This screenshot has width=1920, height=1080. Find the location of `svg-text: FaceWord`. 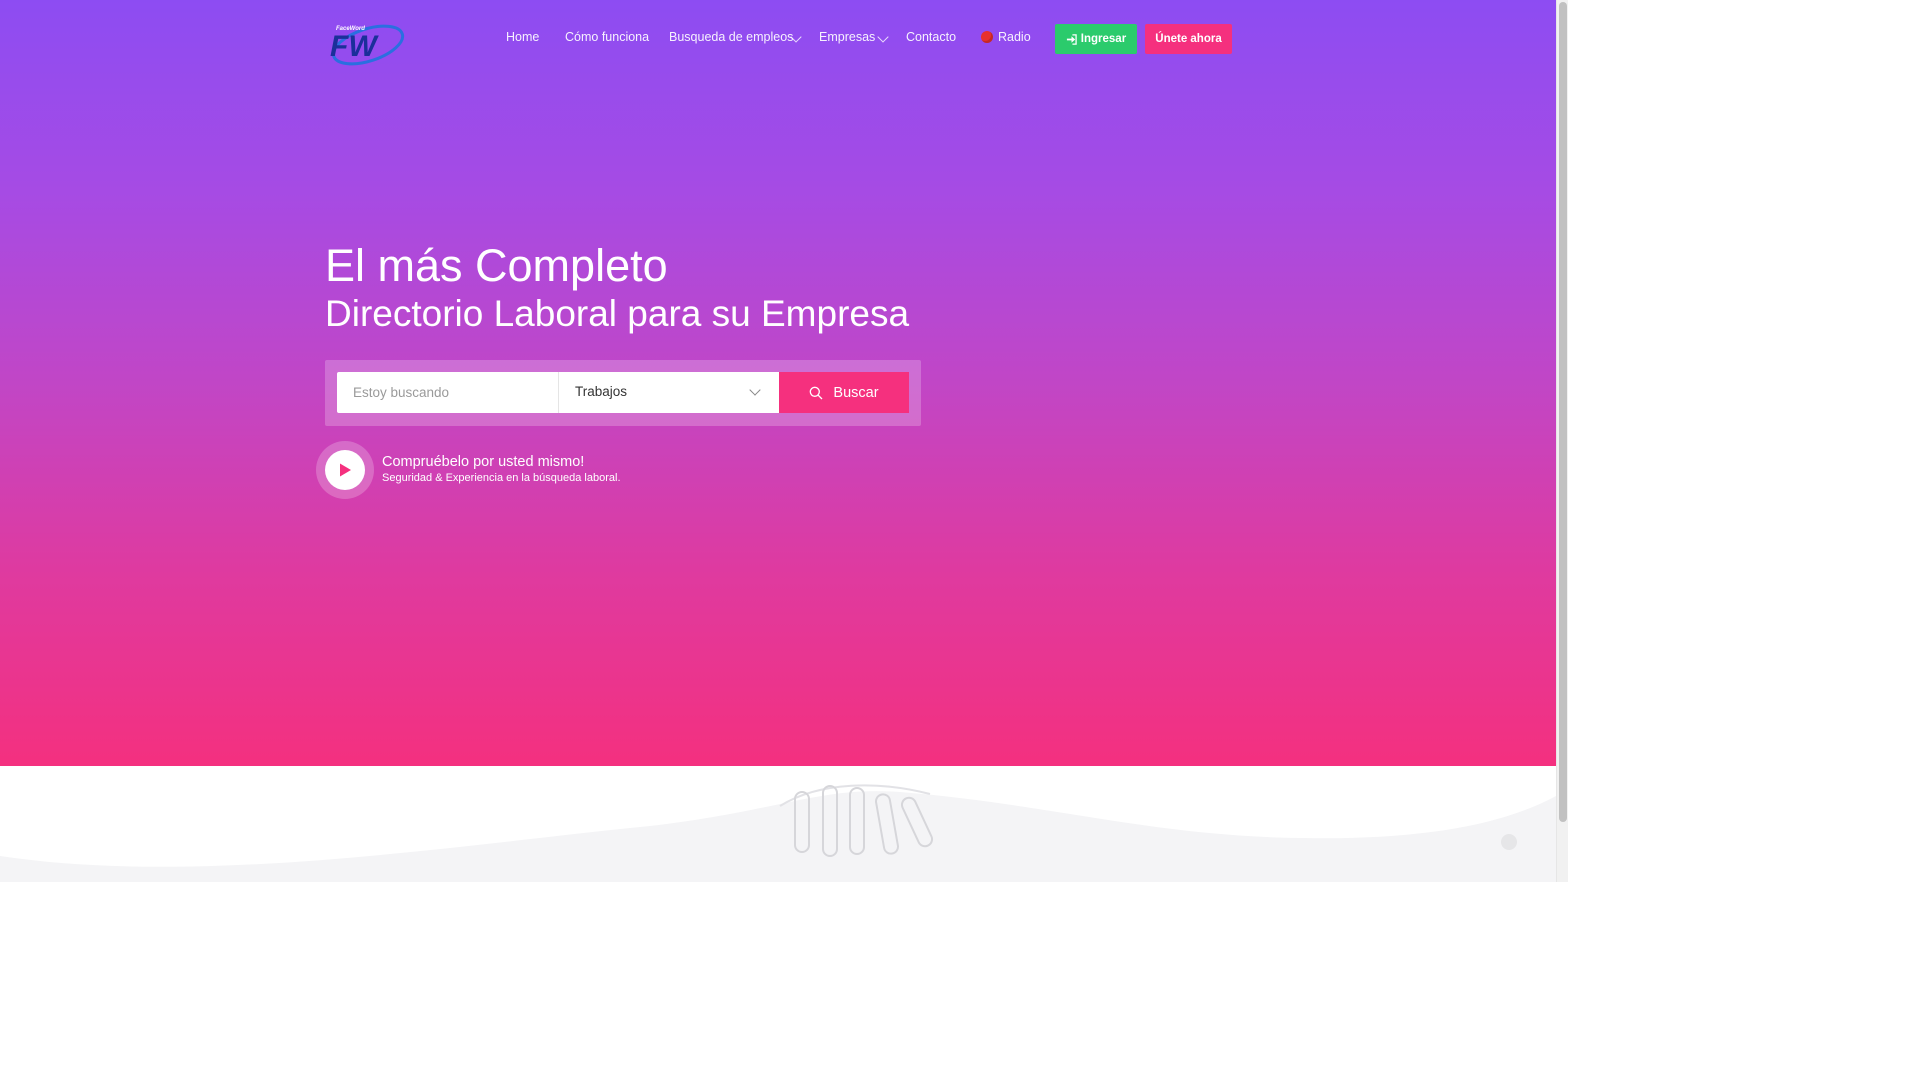

svg-text: FaceWord is located at coordinates (350, 29).